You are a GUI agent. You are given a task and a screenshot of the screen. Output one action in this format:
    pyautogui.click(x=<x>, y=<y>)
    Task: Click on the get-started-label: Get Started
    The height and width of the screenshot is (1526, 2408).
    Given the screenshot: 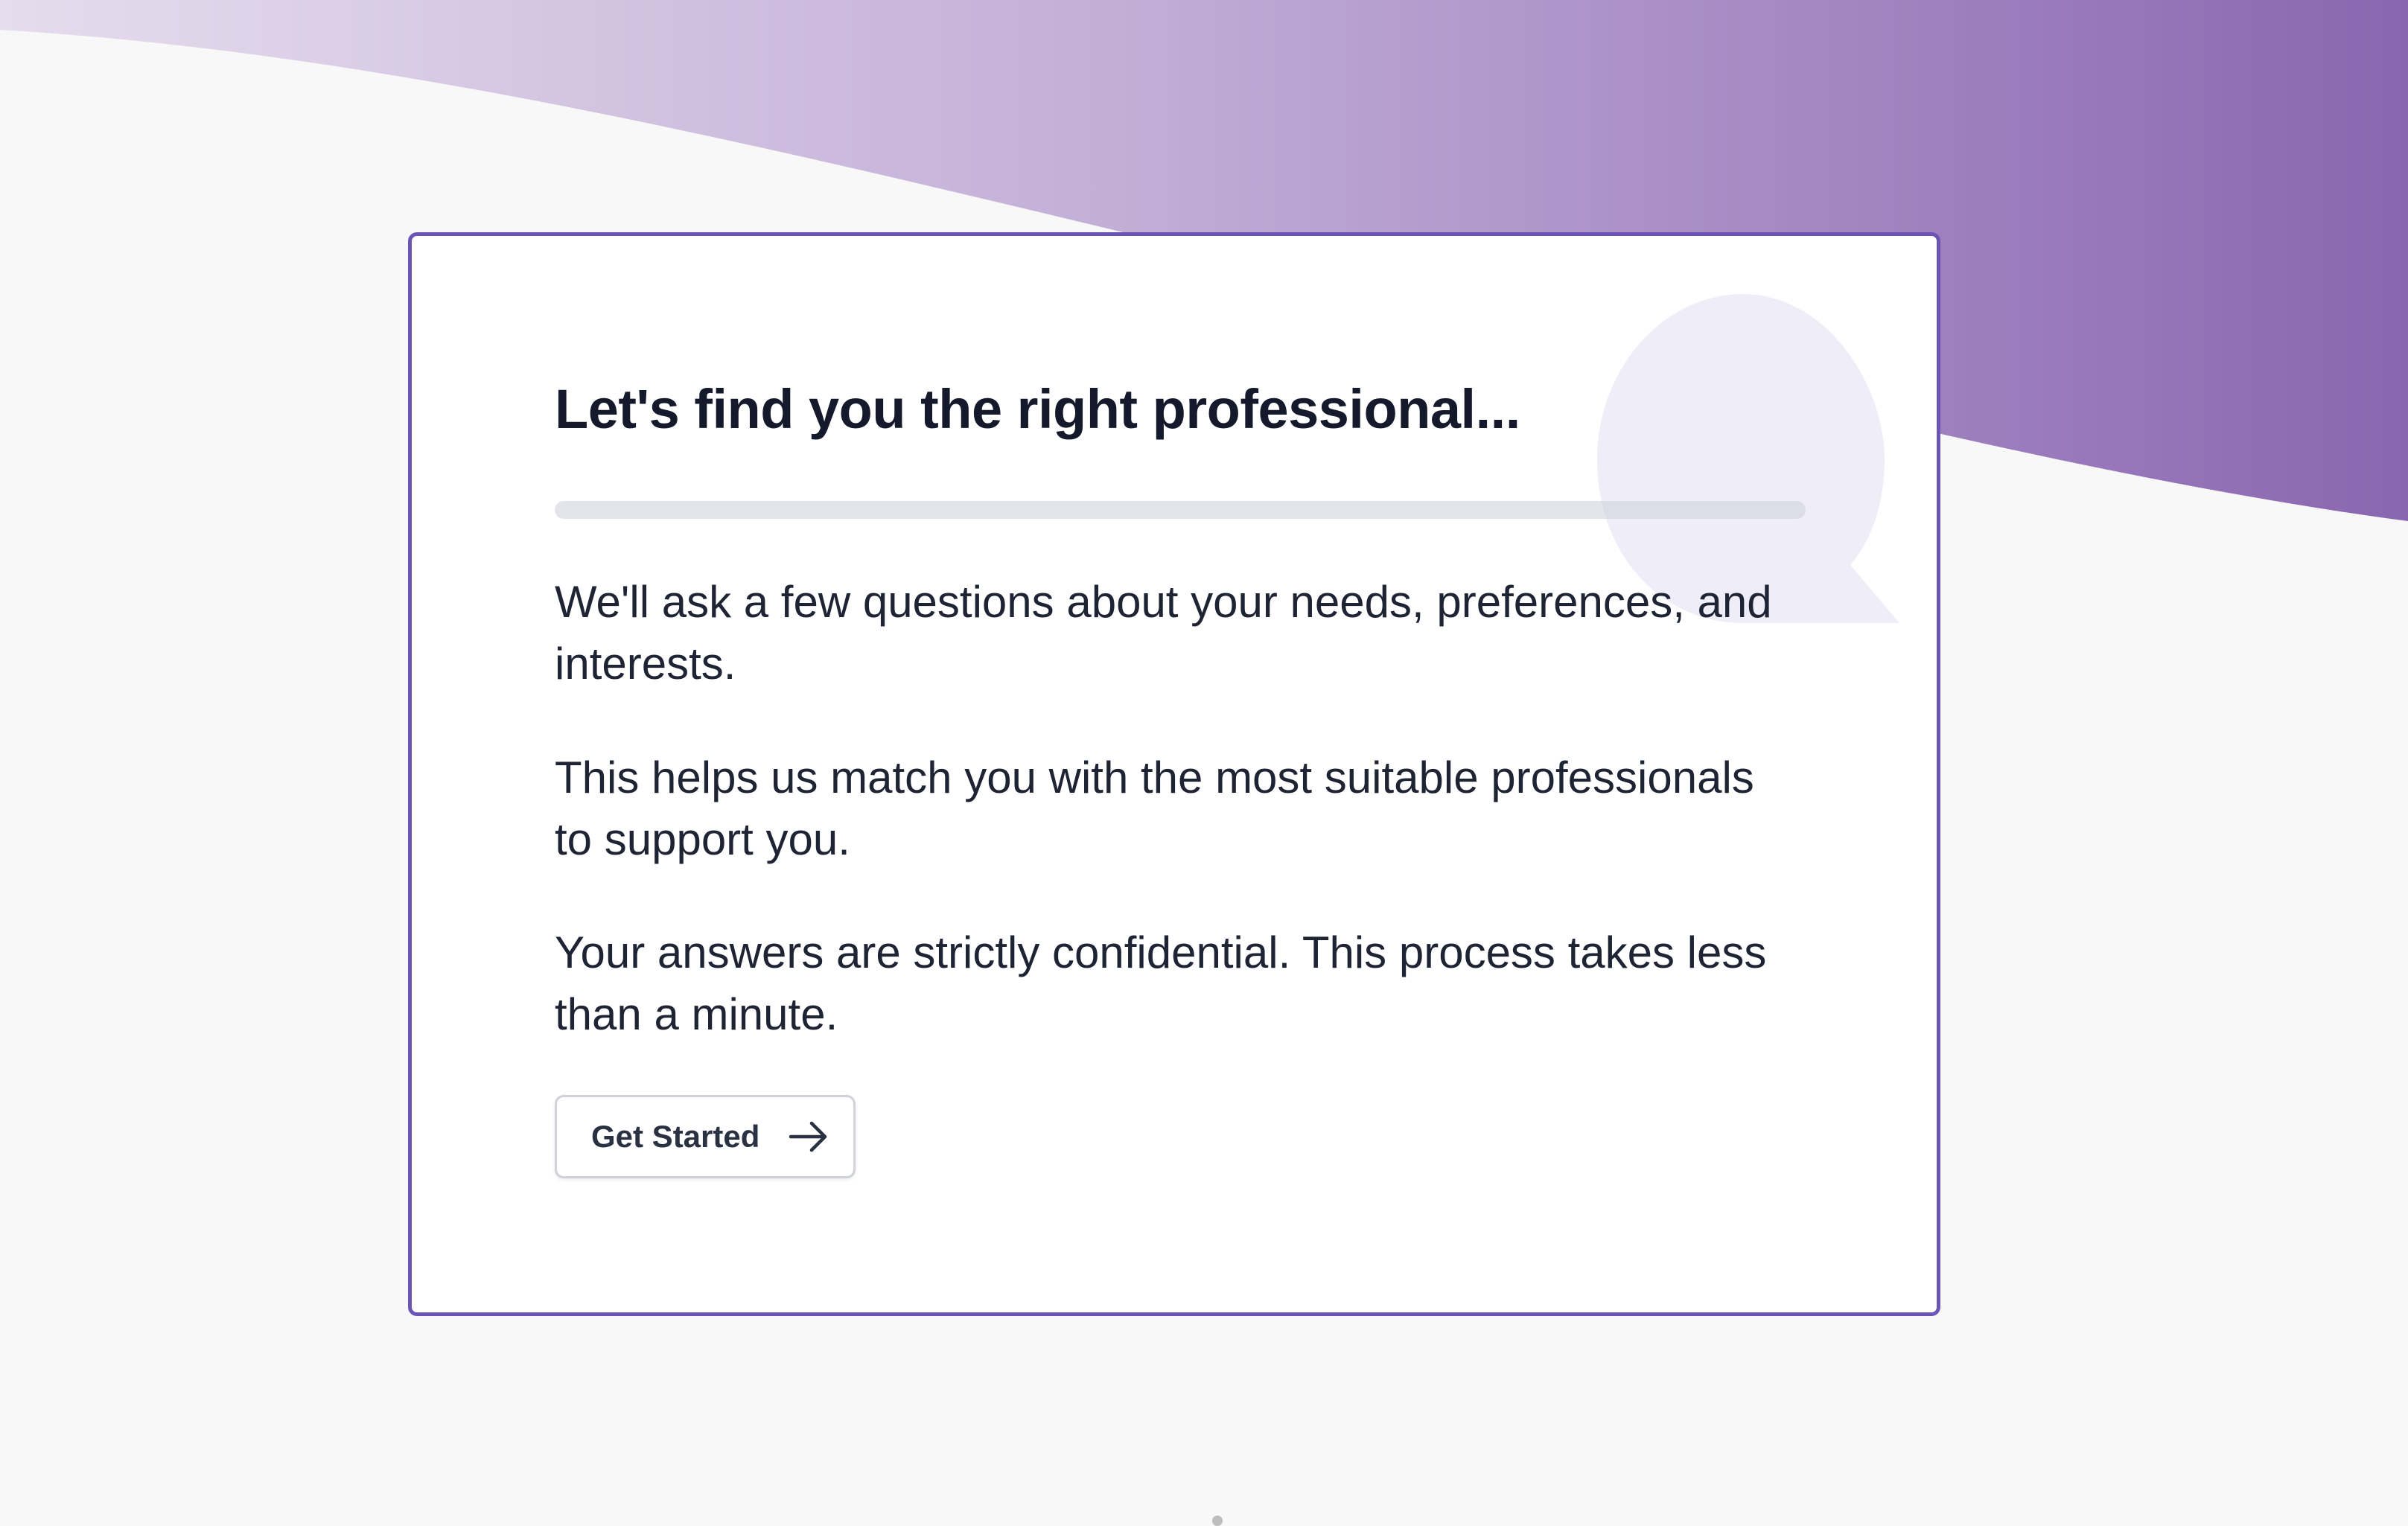 What is the action you would take?
    pyautogui.click(x=675, y=1136)
    